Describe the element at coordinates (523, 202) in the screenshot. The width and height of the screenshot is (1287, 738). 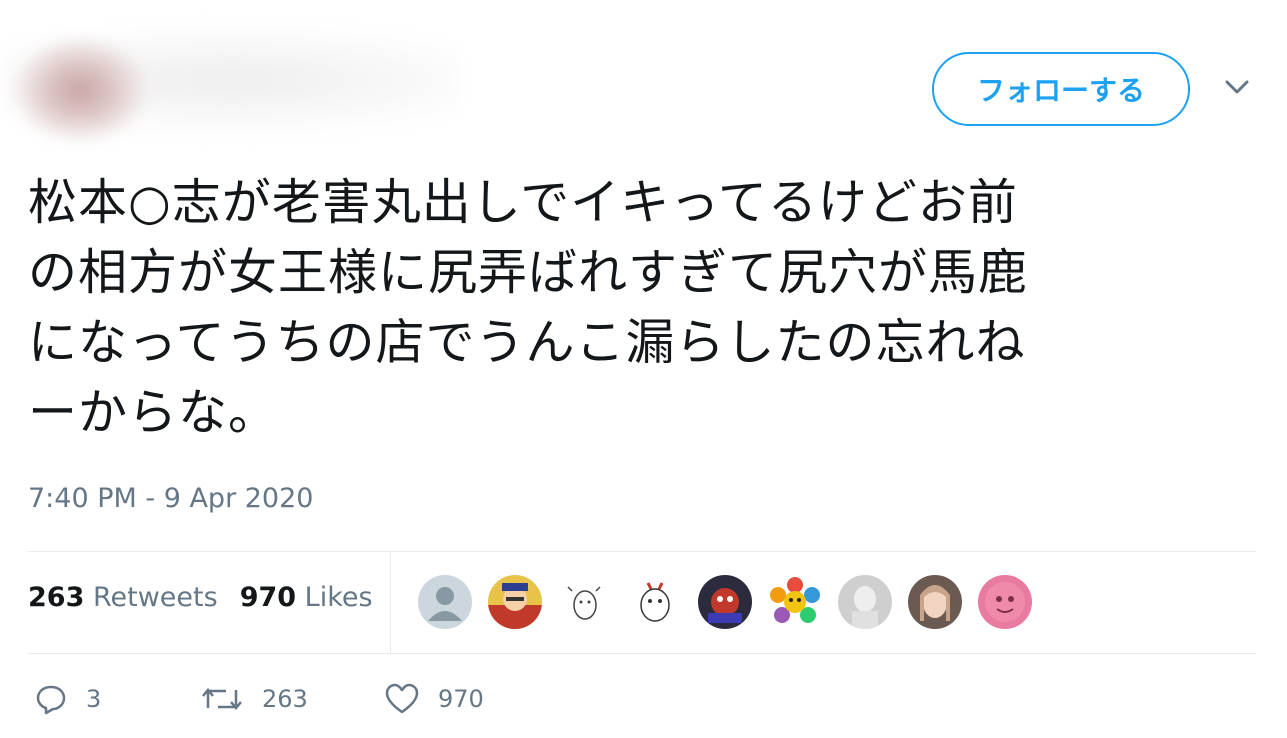
I see `tweet-line: 松本○志が老害丸出しでイキってるけどお前` at that location.